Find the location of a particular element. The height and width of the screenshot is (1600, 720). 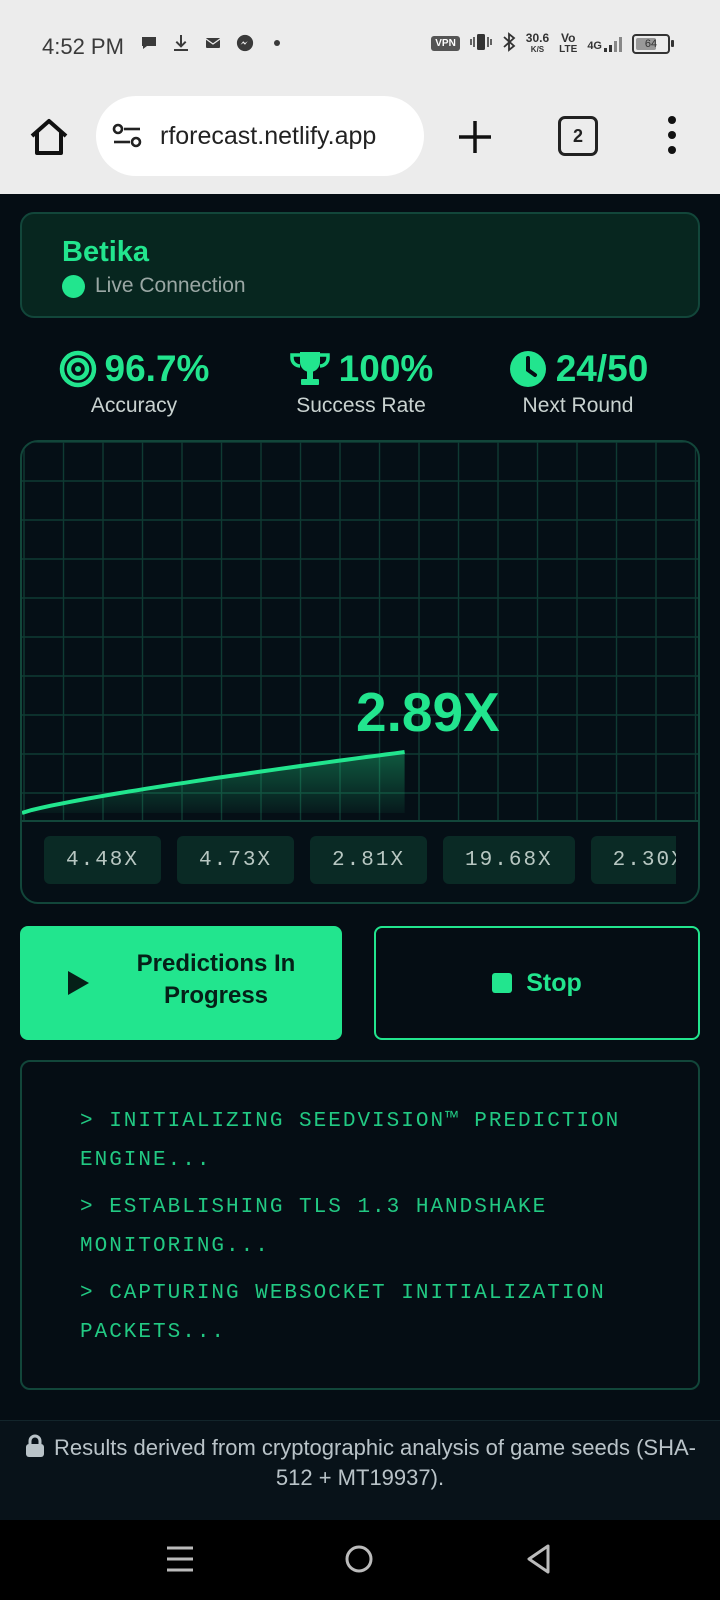

overflow-menu-button is located at coordinates (672, 135).